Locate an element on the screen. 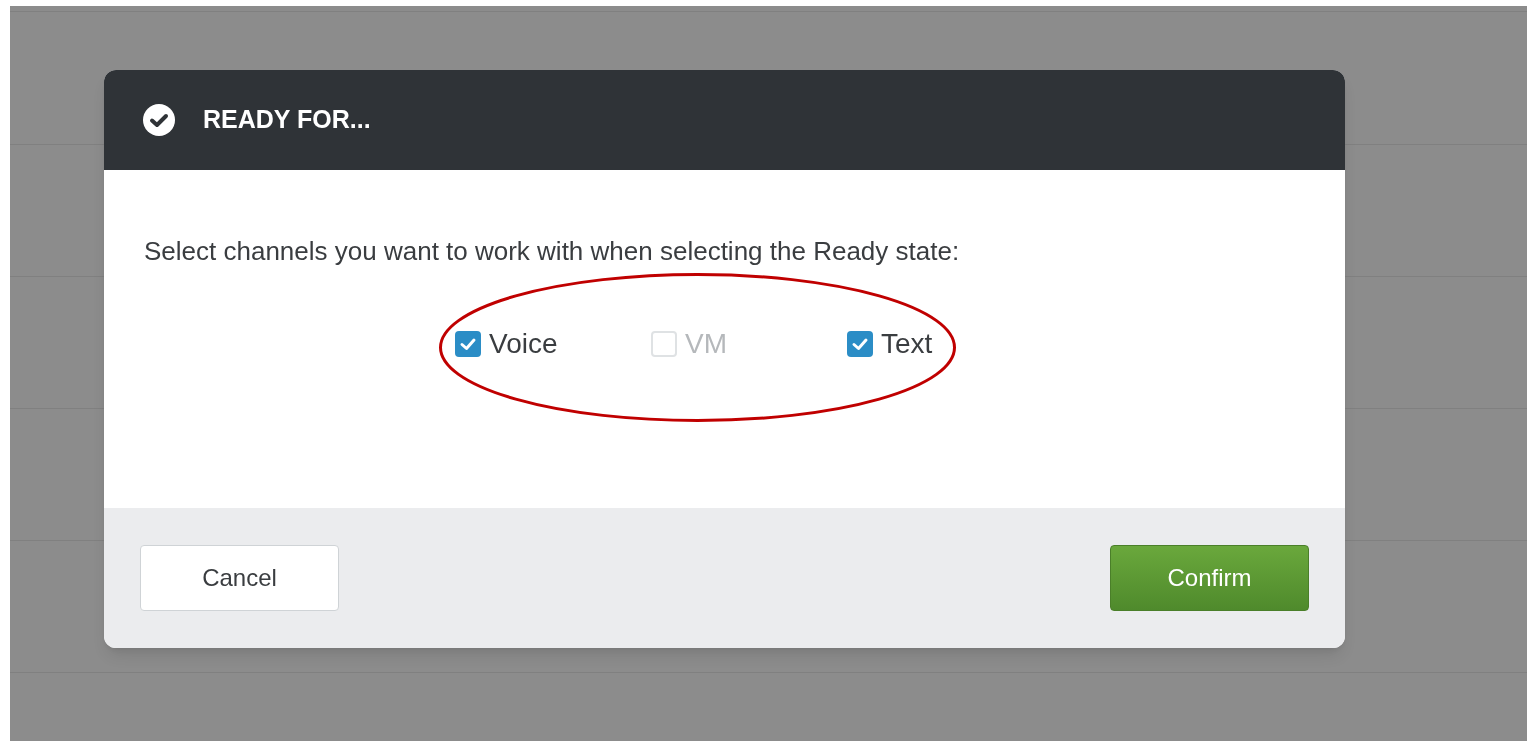 This screenshot has height=741, width=1527. checkbox-label: Text is located at coordinates (907, 344).